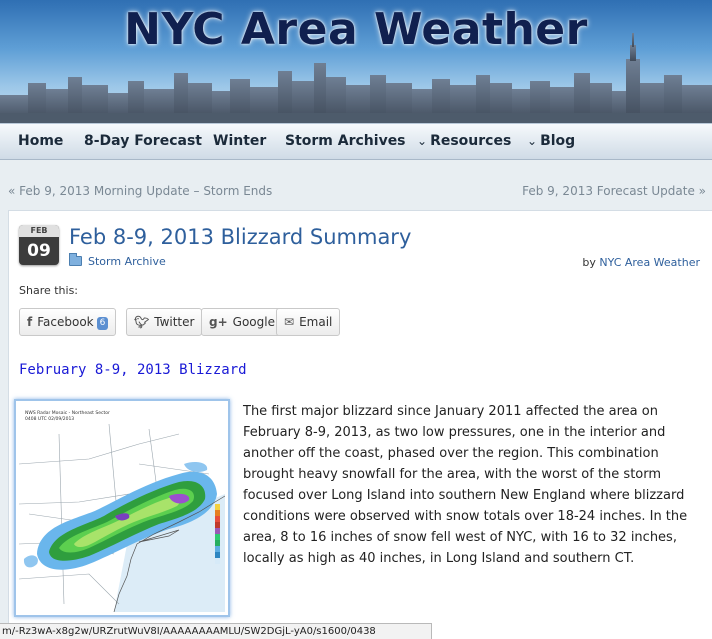  I want to click on radar-caption-line1: NWS Radar Mosaic - Northeast Sector, so click(67, 413).